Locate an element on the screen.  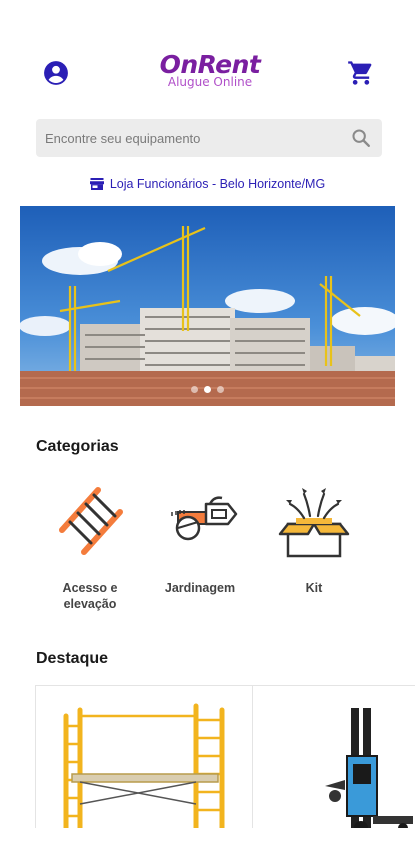
banner-pagination is located at coordinates (207, 389).